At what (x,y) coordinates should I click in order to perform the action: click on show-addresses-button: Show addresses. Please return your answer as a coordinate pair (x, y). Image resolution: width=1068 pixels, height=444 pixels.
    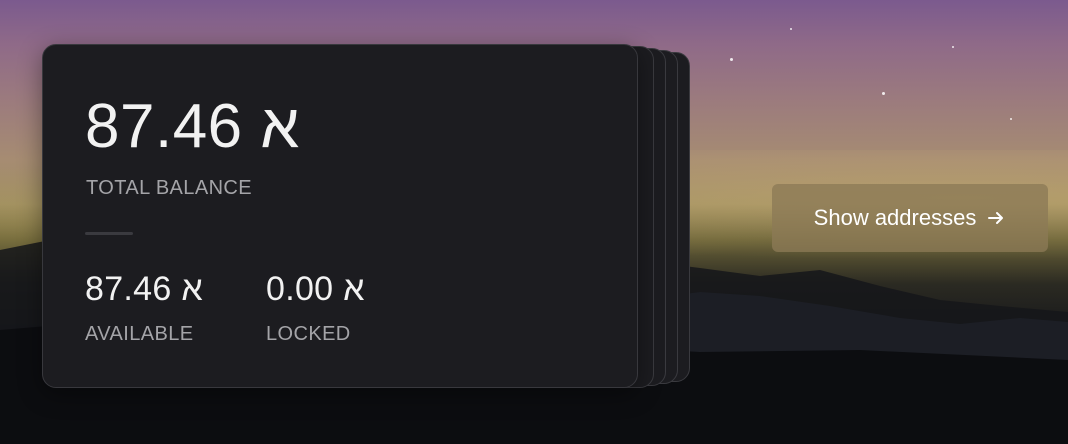
    Looking at the image, I should click on (910, 218).